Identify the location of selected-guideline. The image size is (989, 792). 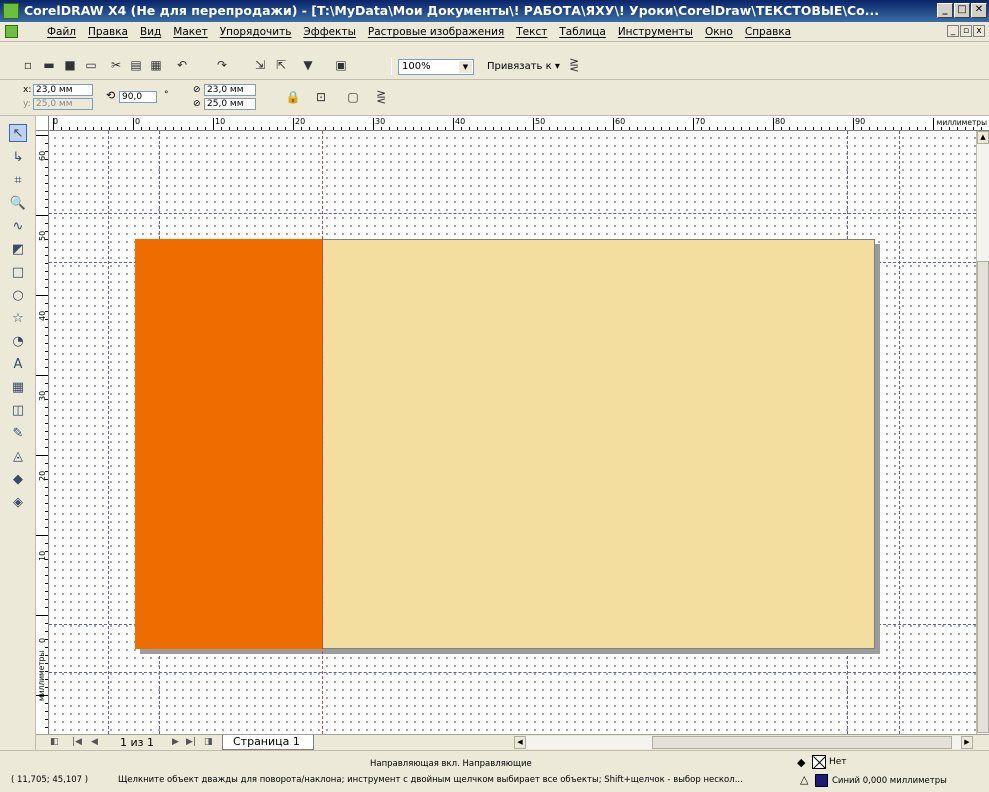
(322, 432).